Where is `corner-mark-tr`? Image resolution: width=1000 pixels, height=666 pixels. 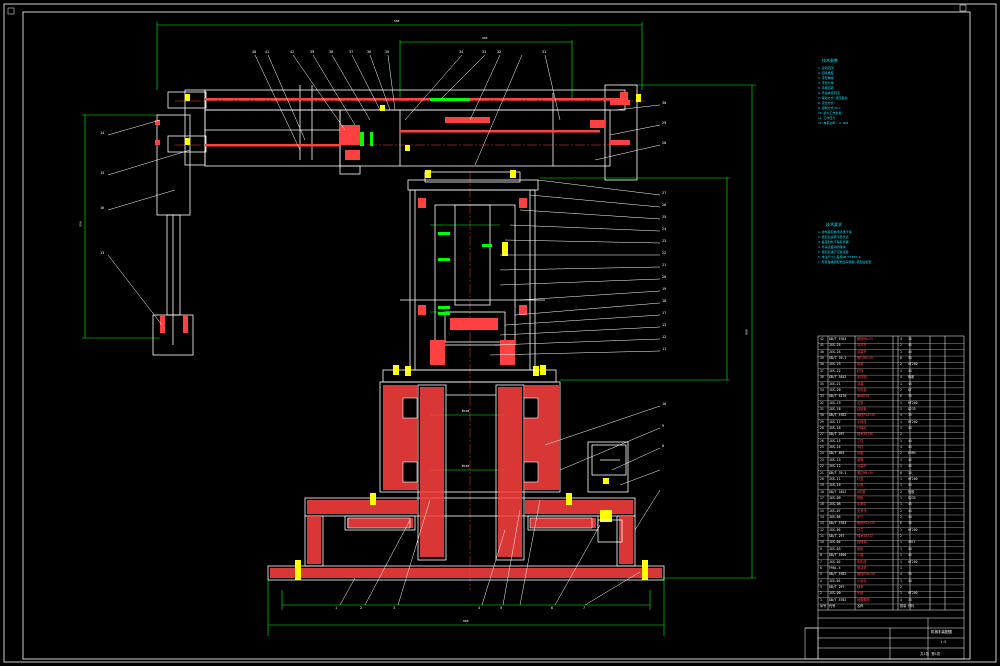 corner-mark-tr is located at coordinates (963, 8).